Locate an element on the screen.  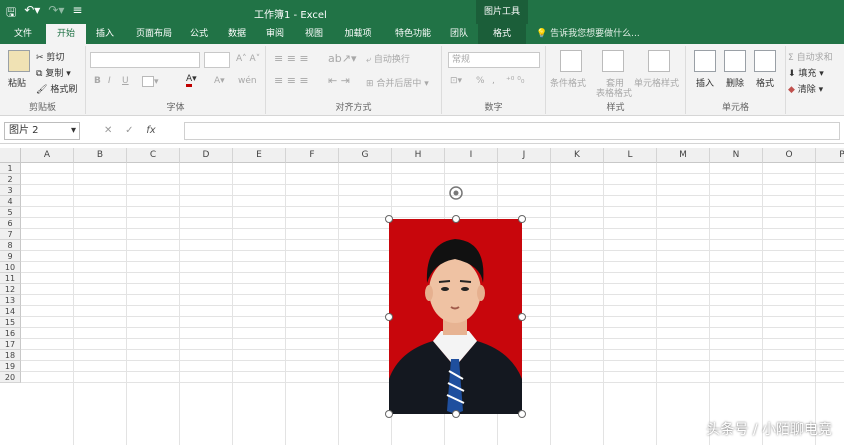
tab-home: 开始 is located at coordinates (66, 34).